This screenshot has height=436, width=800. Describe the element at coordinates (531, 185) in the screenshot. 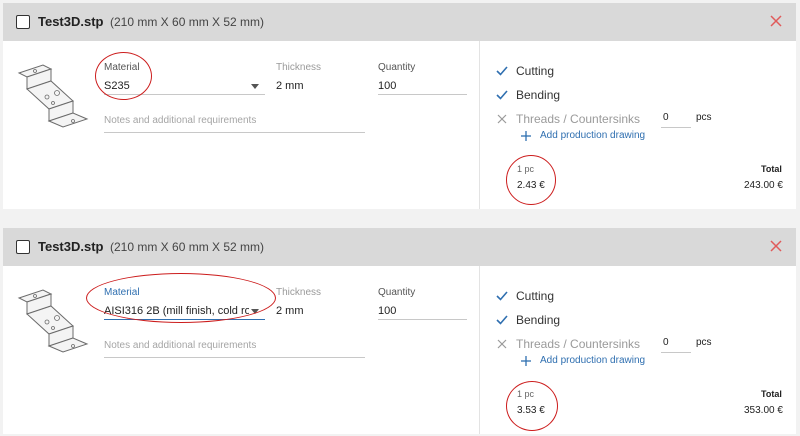

I see `unit-price: 2.43 €` at that location.